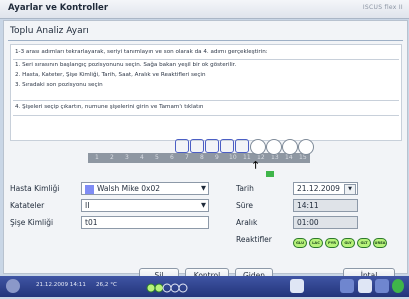 The image size is (409, 299). I want to click on status-temperature: 26,2 °C, so click(106, 285).